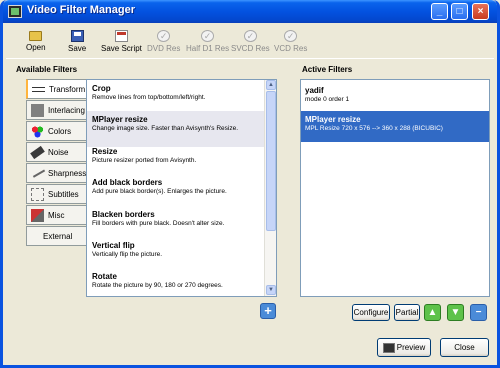 Image resolution: width=500 pixels, height=368 pixels. I want to click on open-button: Open, so click(36, 41).